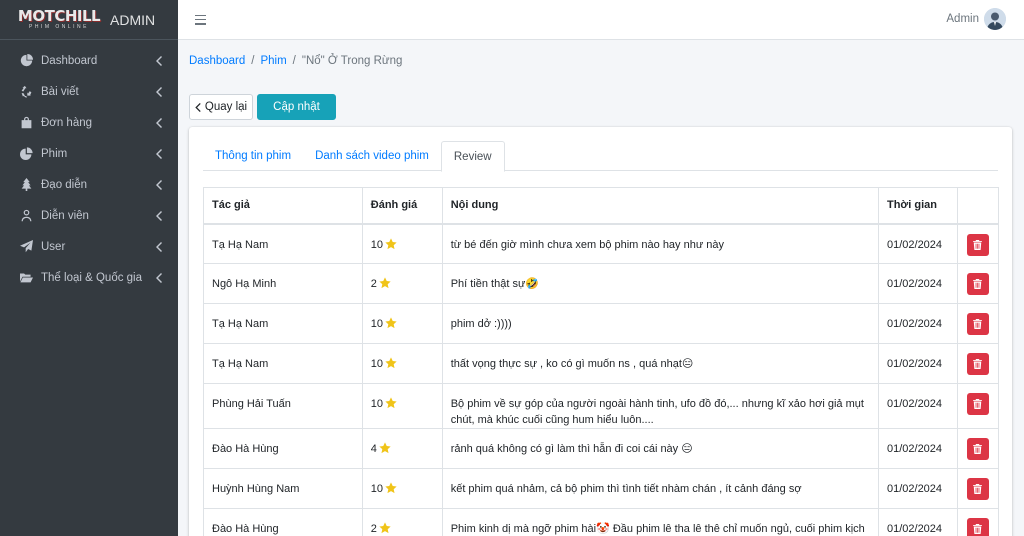  What do you see at coordinates (69, 60) in the screenshot?
I see `sidebar-item-label: Dashboard` at bounding box center [69, 60].